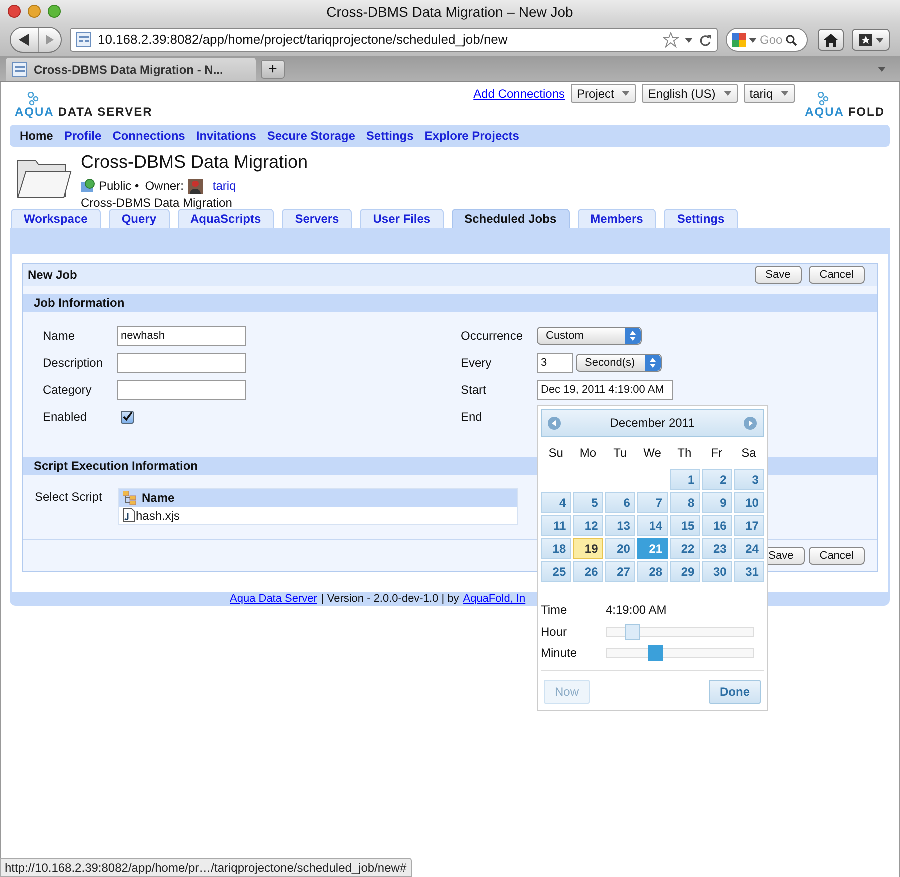 Image resolution: width=900 pixels, height=877 pixels. I want to click on calendar-day: 25, so click(556, 571).